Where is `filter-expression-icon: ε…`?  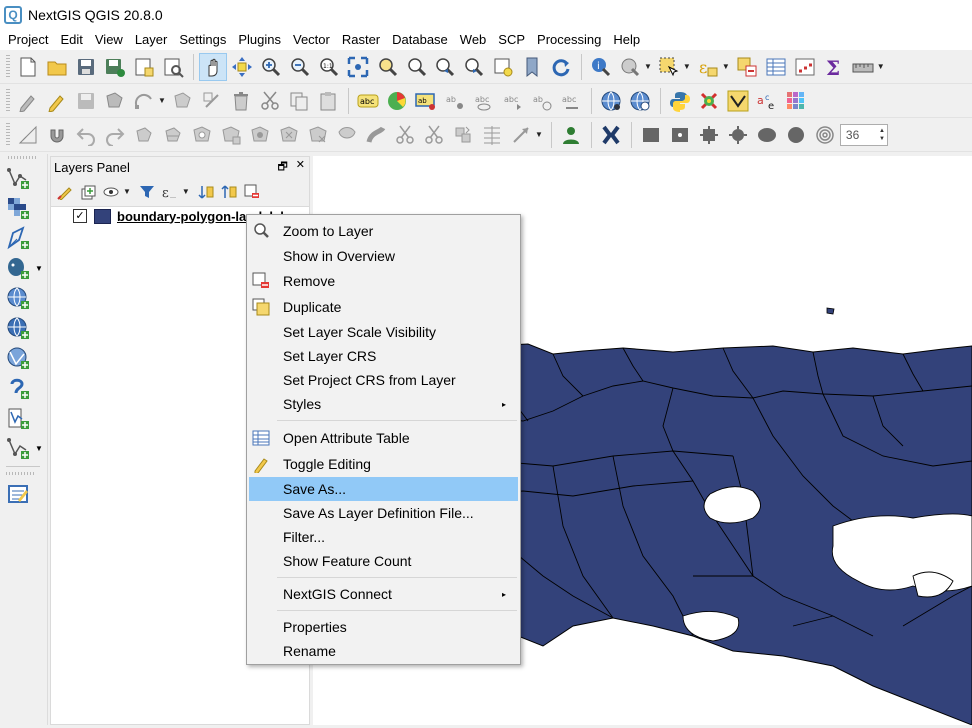
filter-expression-icon: ε… is located at coordinates (170, 192).